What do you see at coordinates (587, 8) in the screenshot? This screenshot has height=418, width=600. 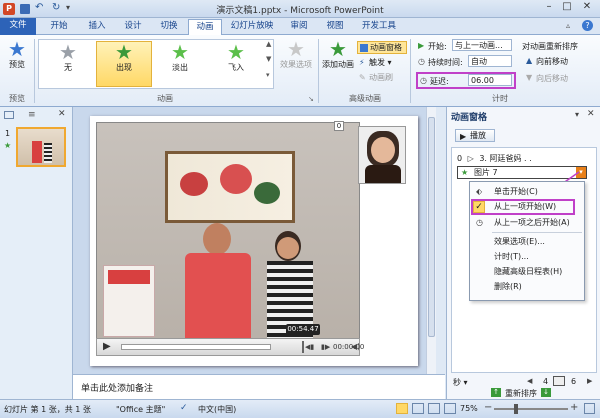 I see `close-button: ✕` at bounding box center [587, 8].